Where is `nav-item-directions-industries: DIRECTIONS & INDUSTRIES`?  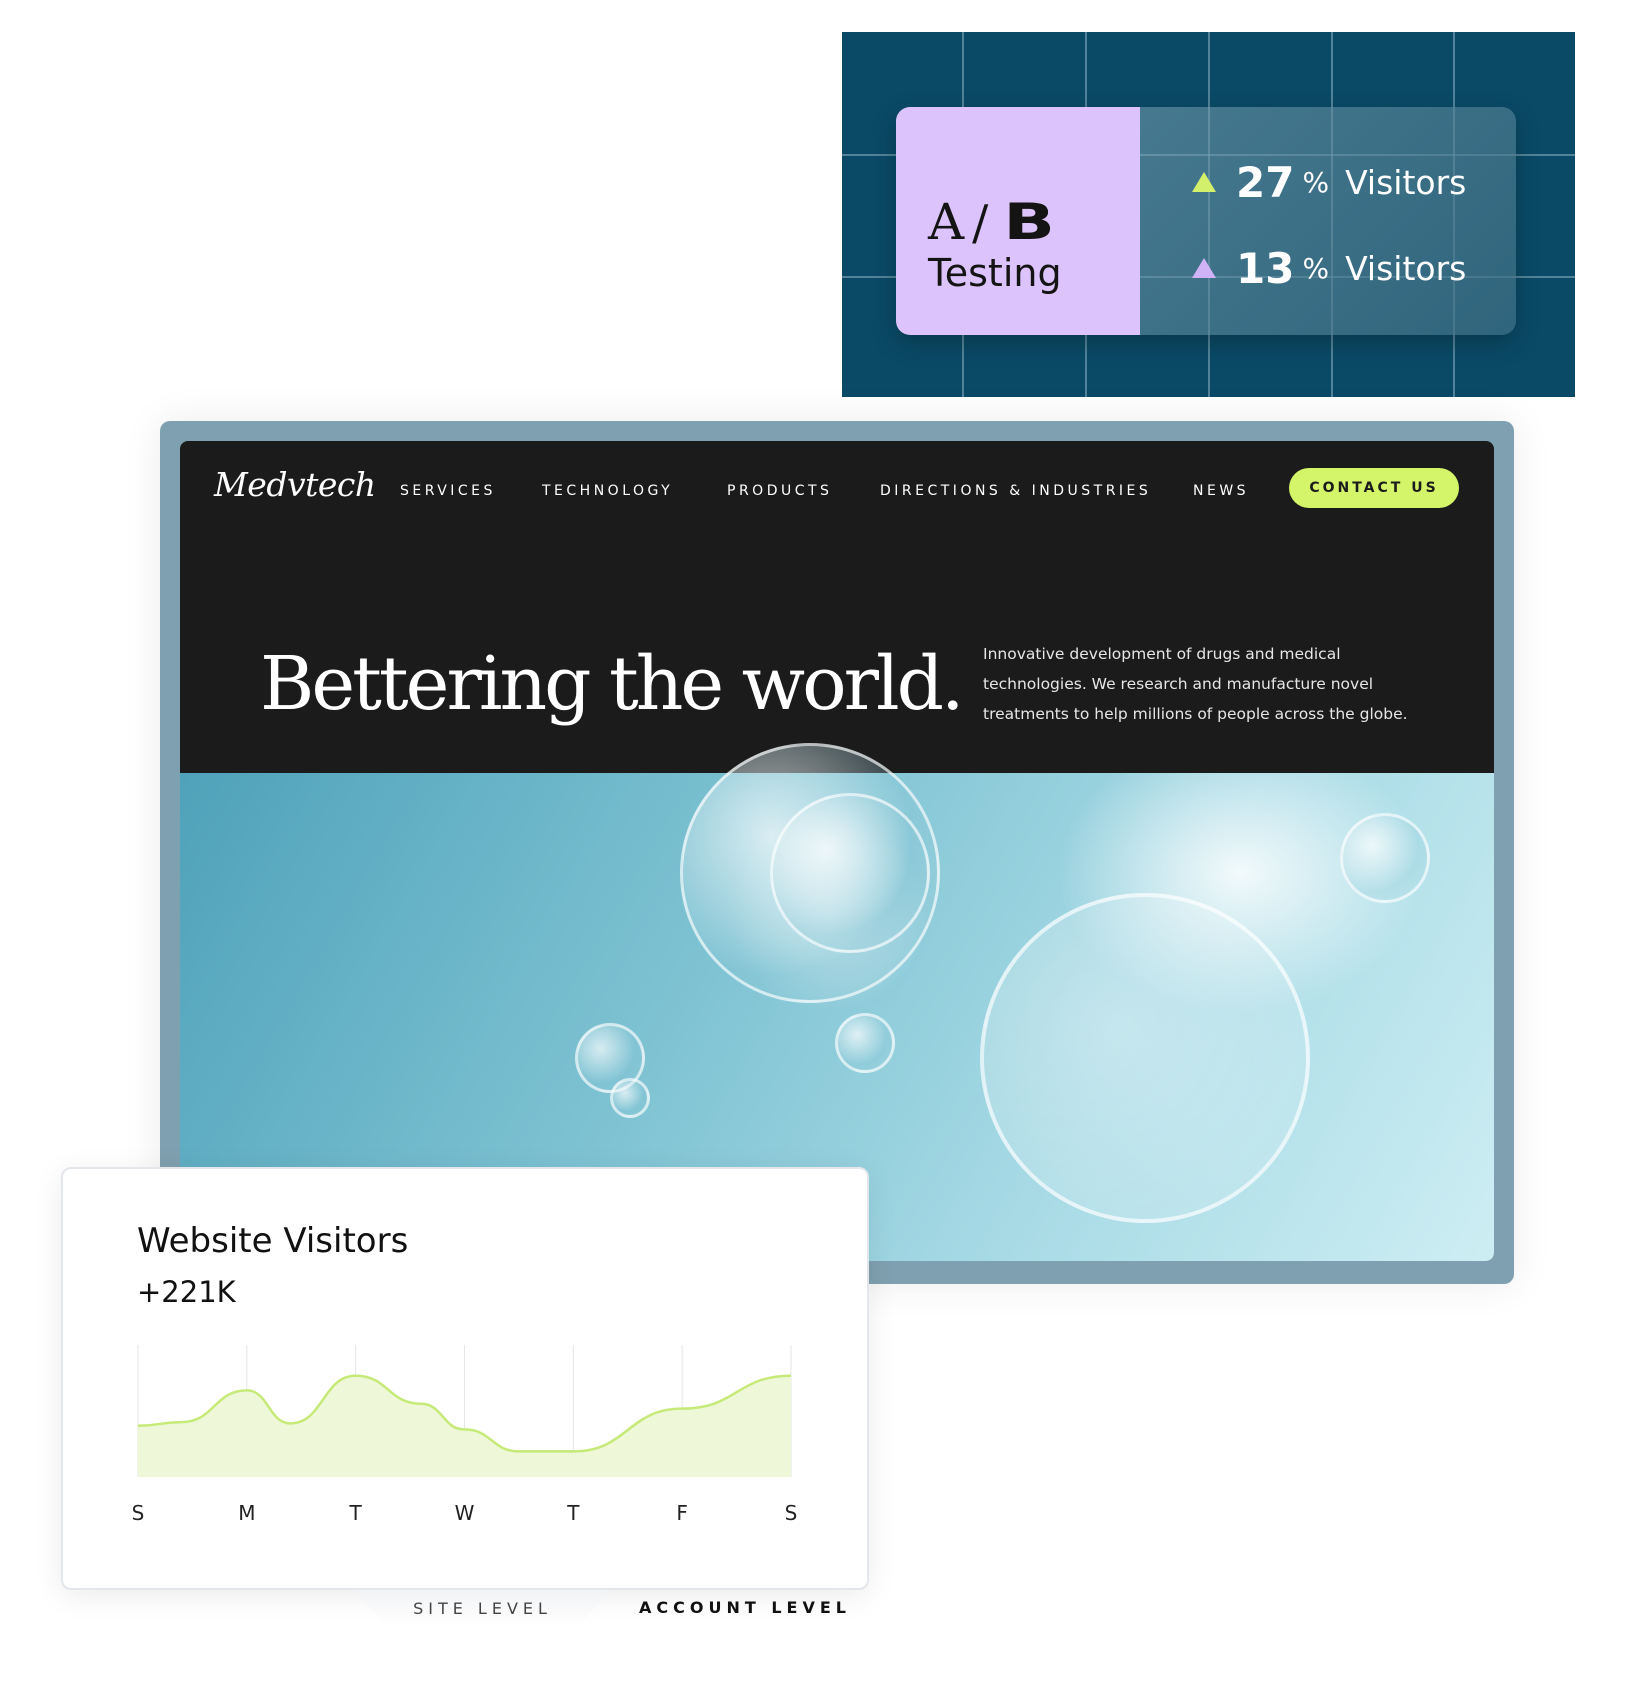
nav-item-directions-industries: DIRECTIONS & INDUSTRIES is located at coordinates (1015, 491).